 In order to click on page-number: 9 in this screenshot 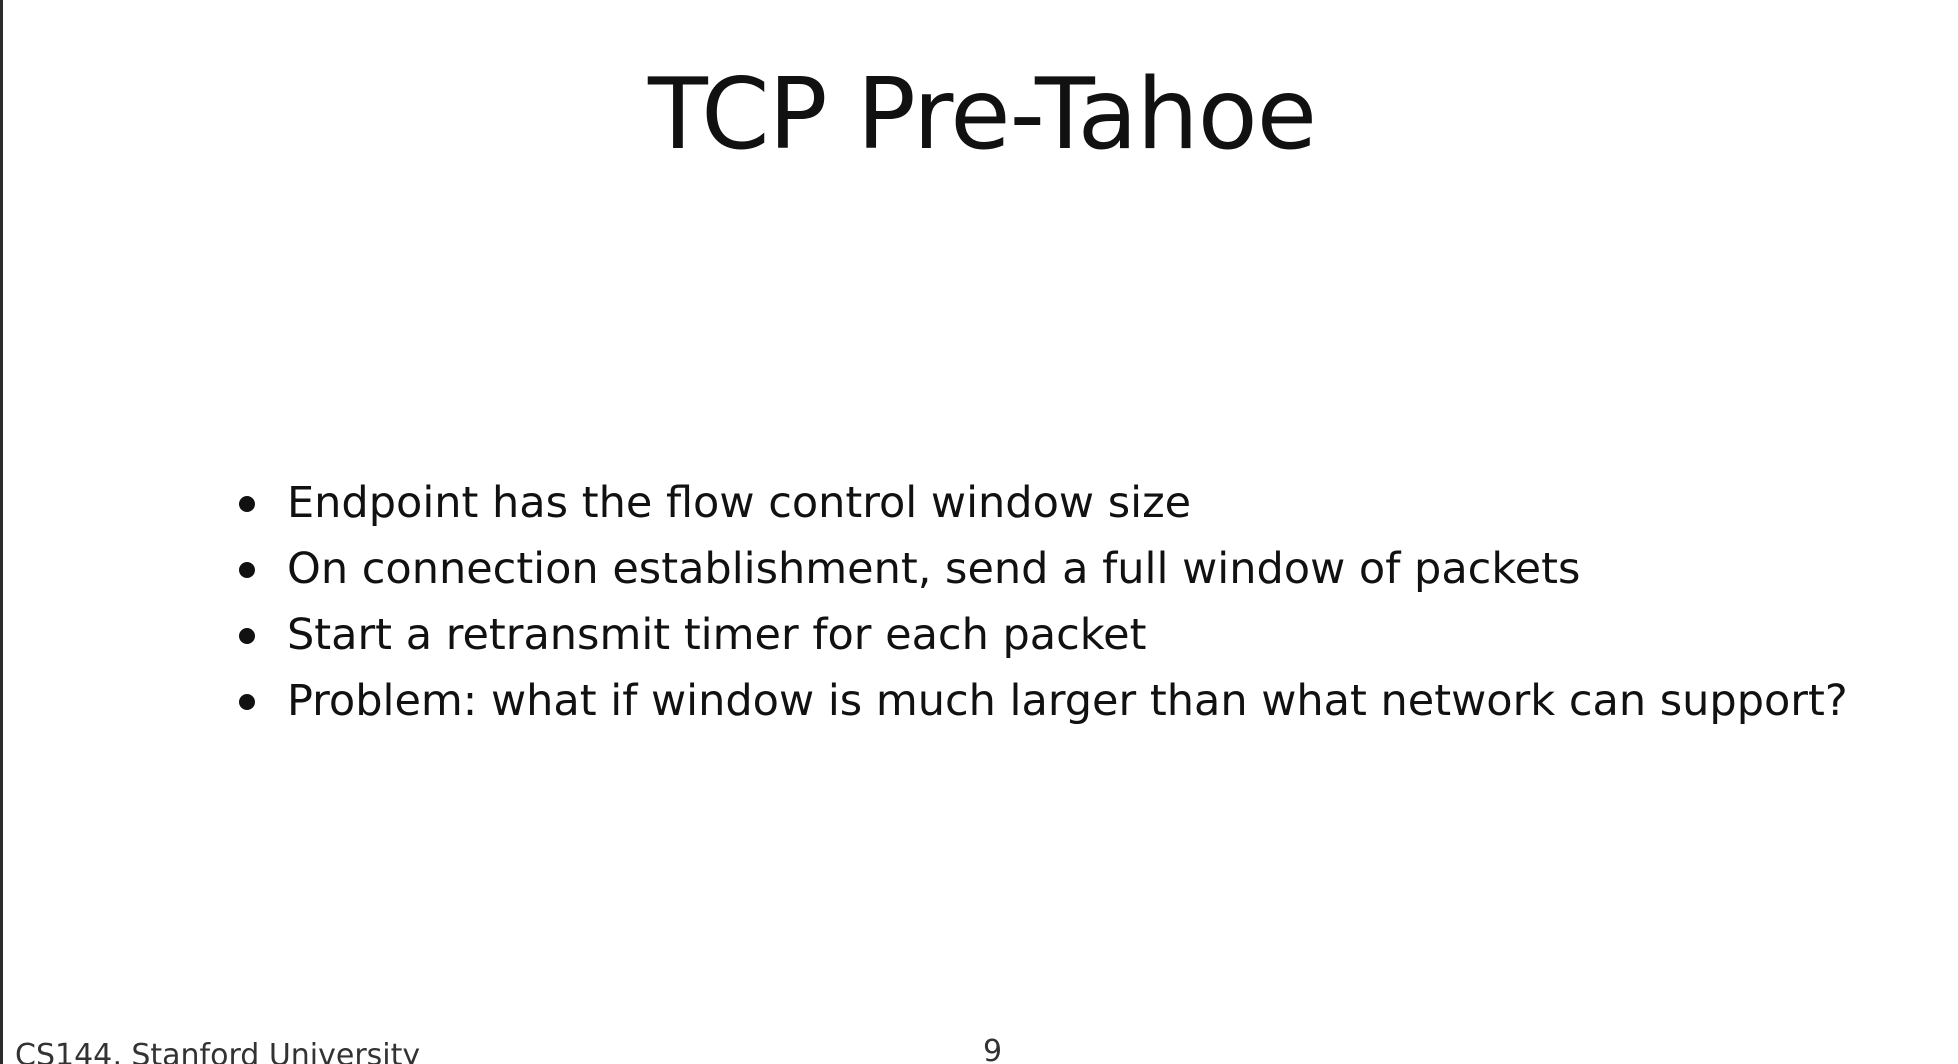, I will do `click(993, 1049)`.